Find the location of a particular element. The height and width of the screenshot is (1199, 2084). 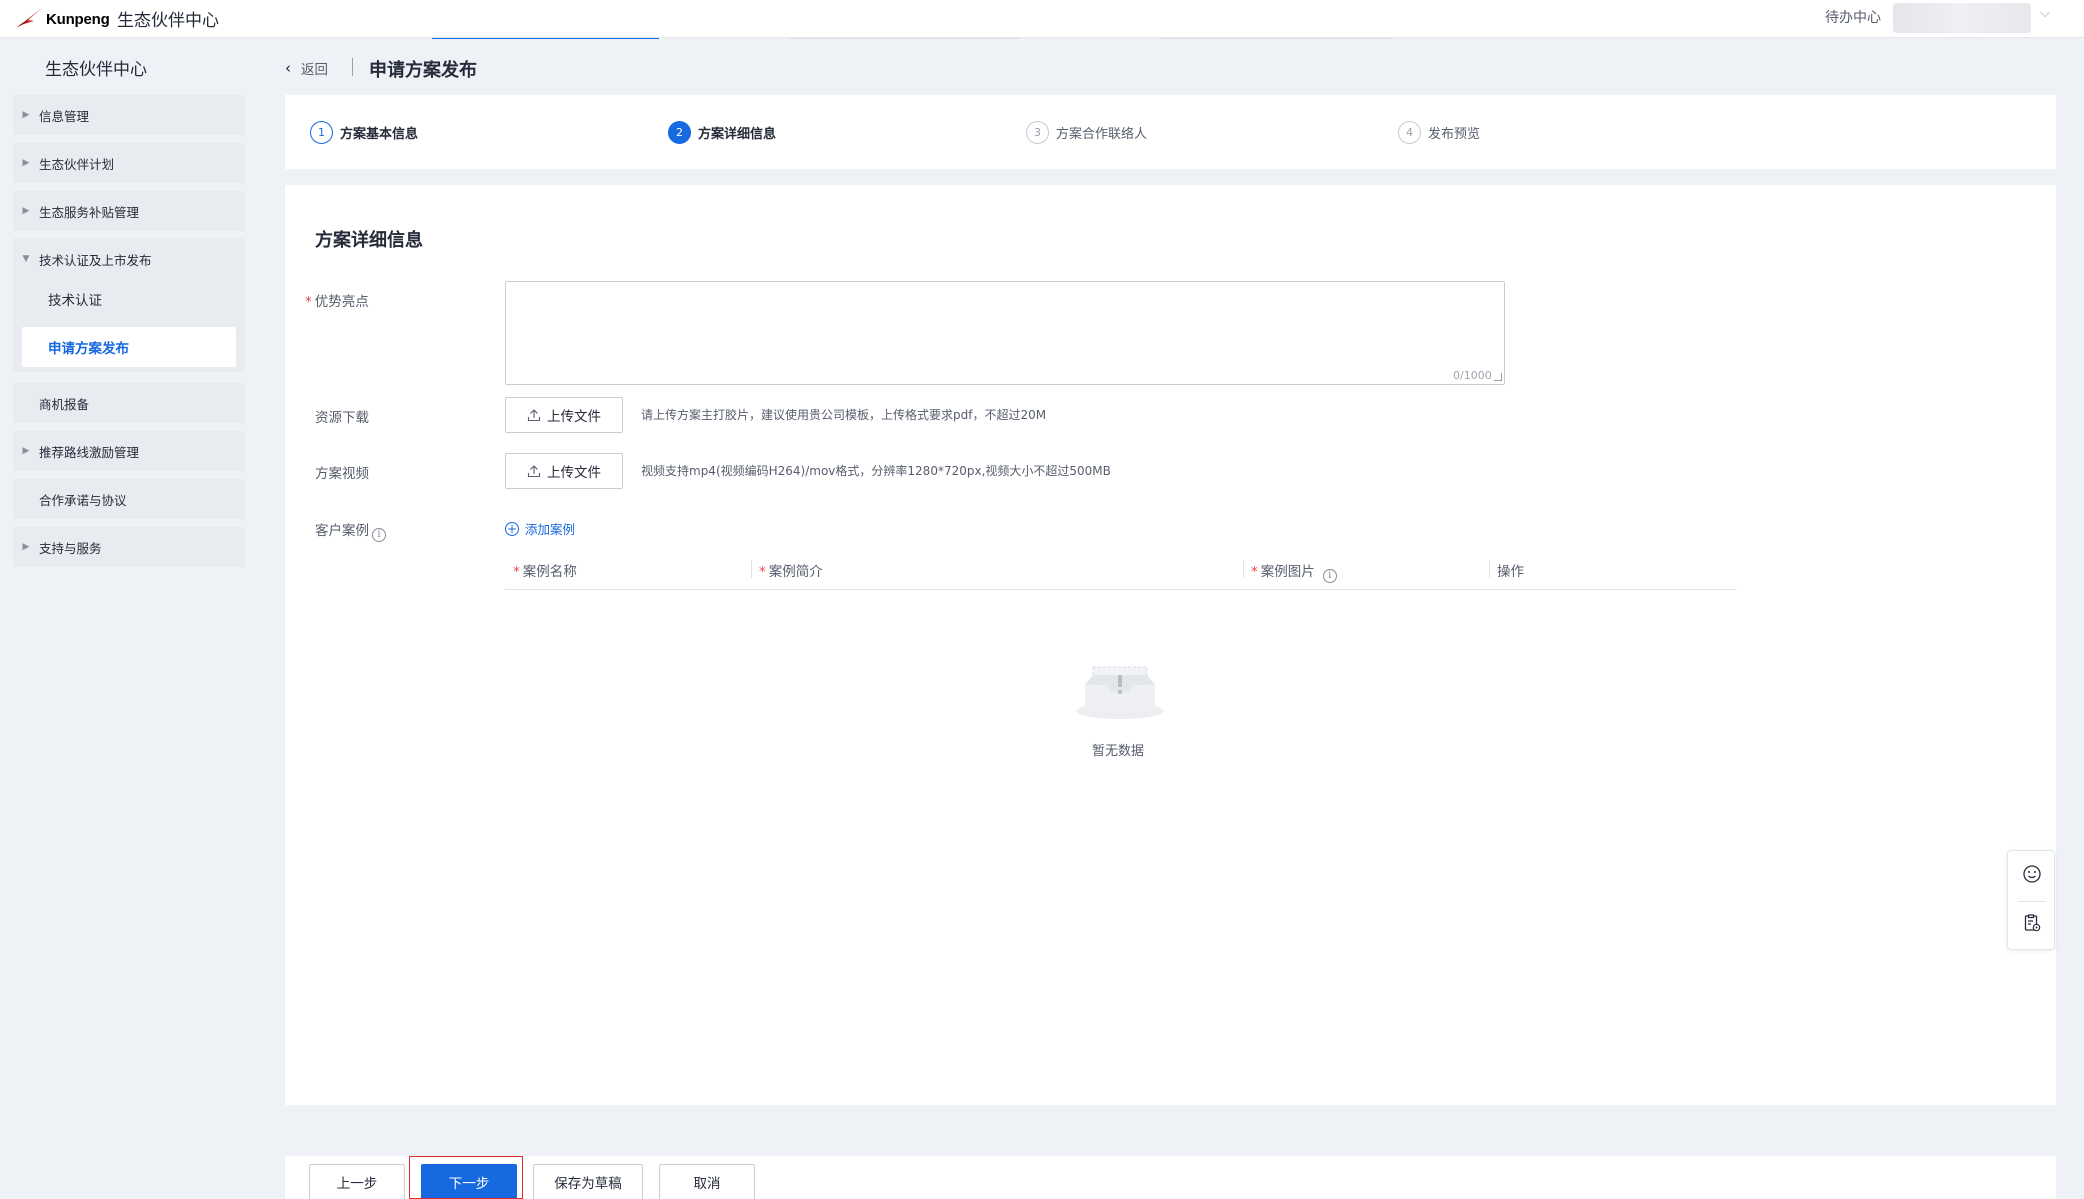

save-draft-button: 保存为草稿 is located at coordinates (588, 1181).